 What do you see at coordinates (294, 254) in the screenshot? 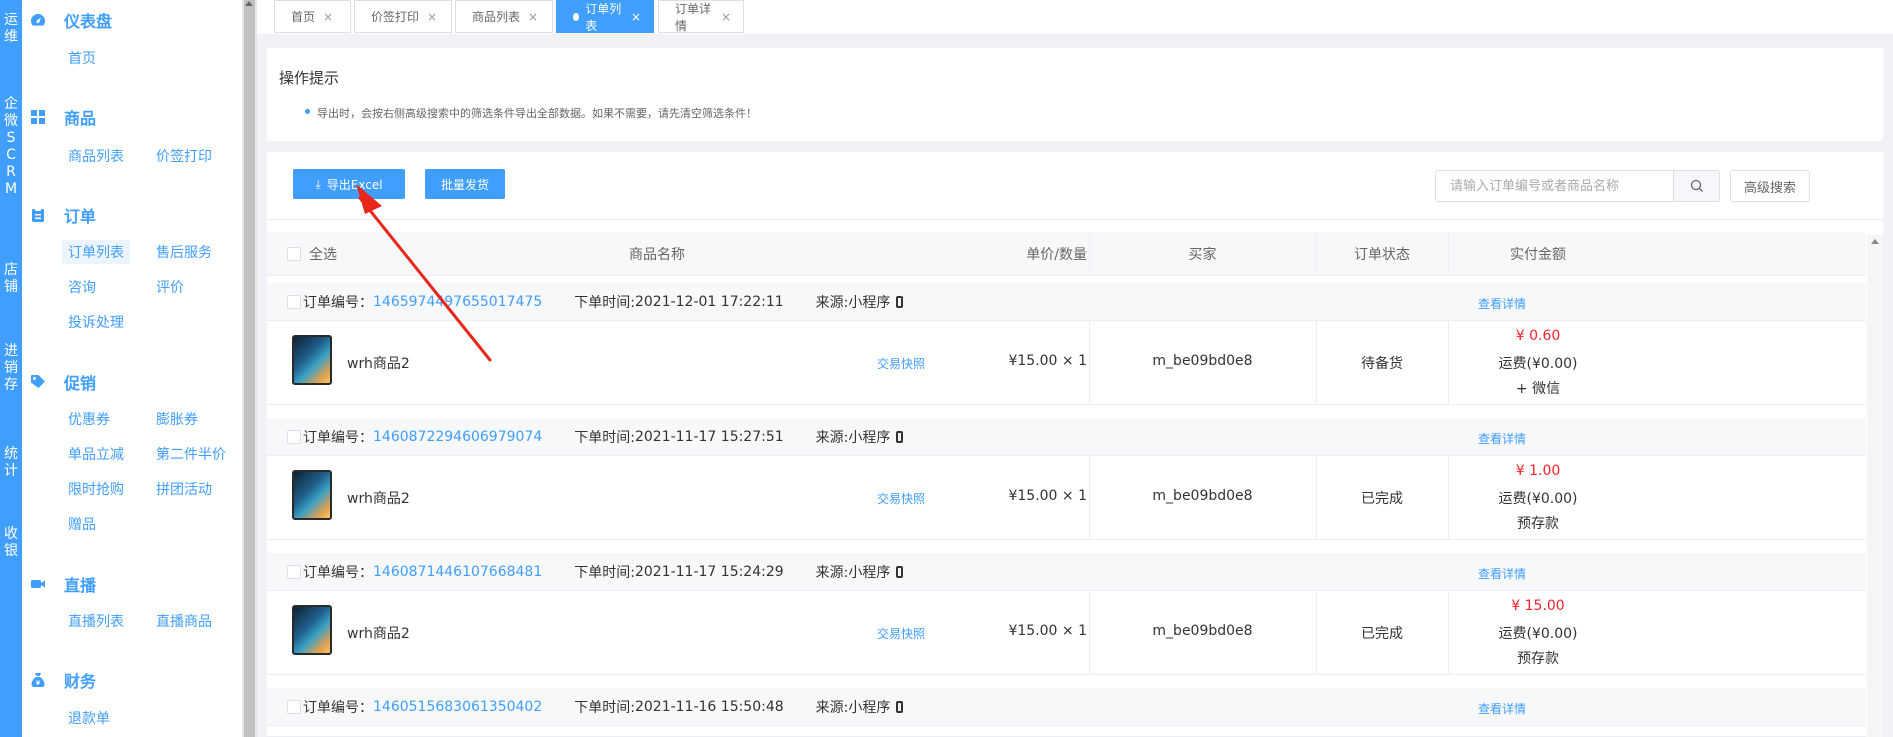
I see `select-all-checkbox` at bounding box center [294, 254].